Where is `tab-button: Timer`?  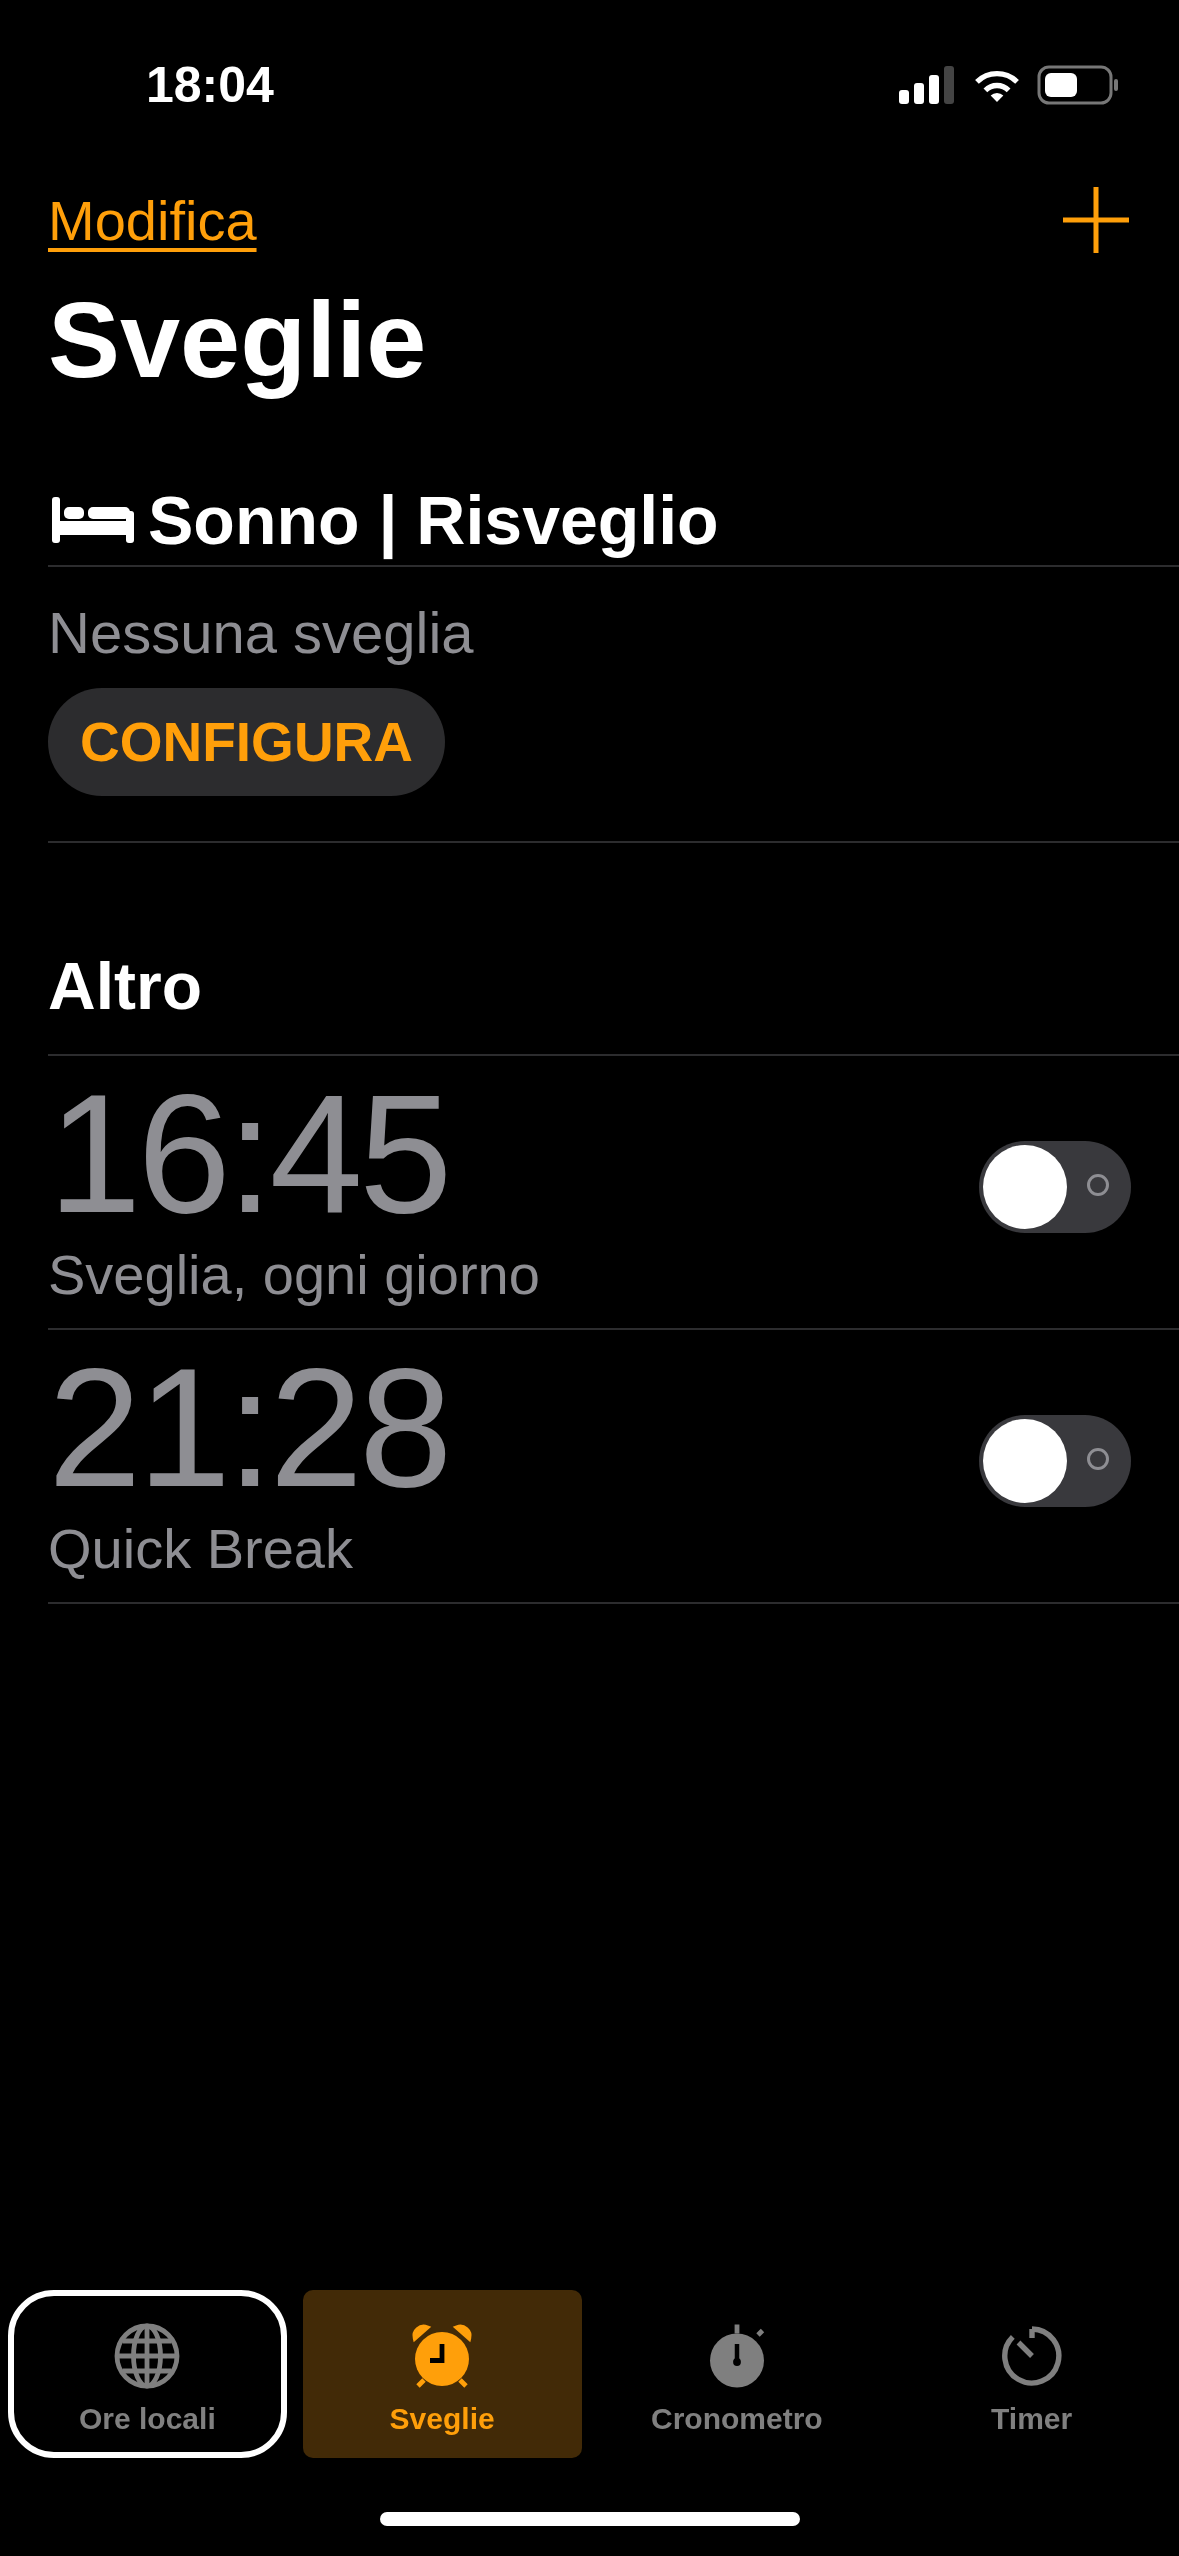 tab-button: Timer is located at coordinates (1031, 2374).